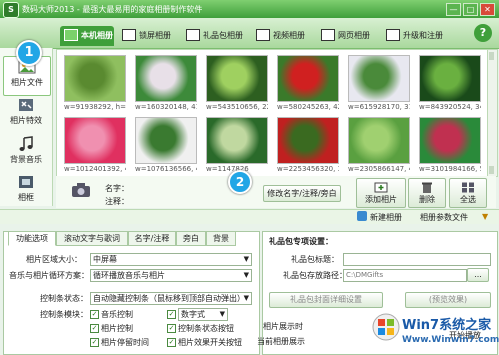 Image resolution: width=499 pixels, height=355 pixels. What do you see at coordinates (92, 238) in the screenshot?
I see `tab-scroll-text-lyrics: 滚动文字与歌词` at bounding box center [92, 238].